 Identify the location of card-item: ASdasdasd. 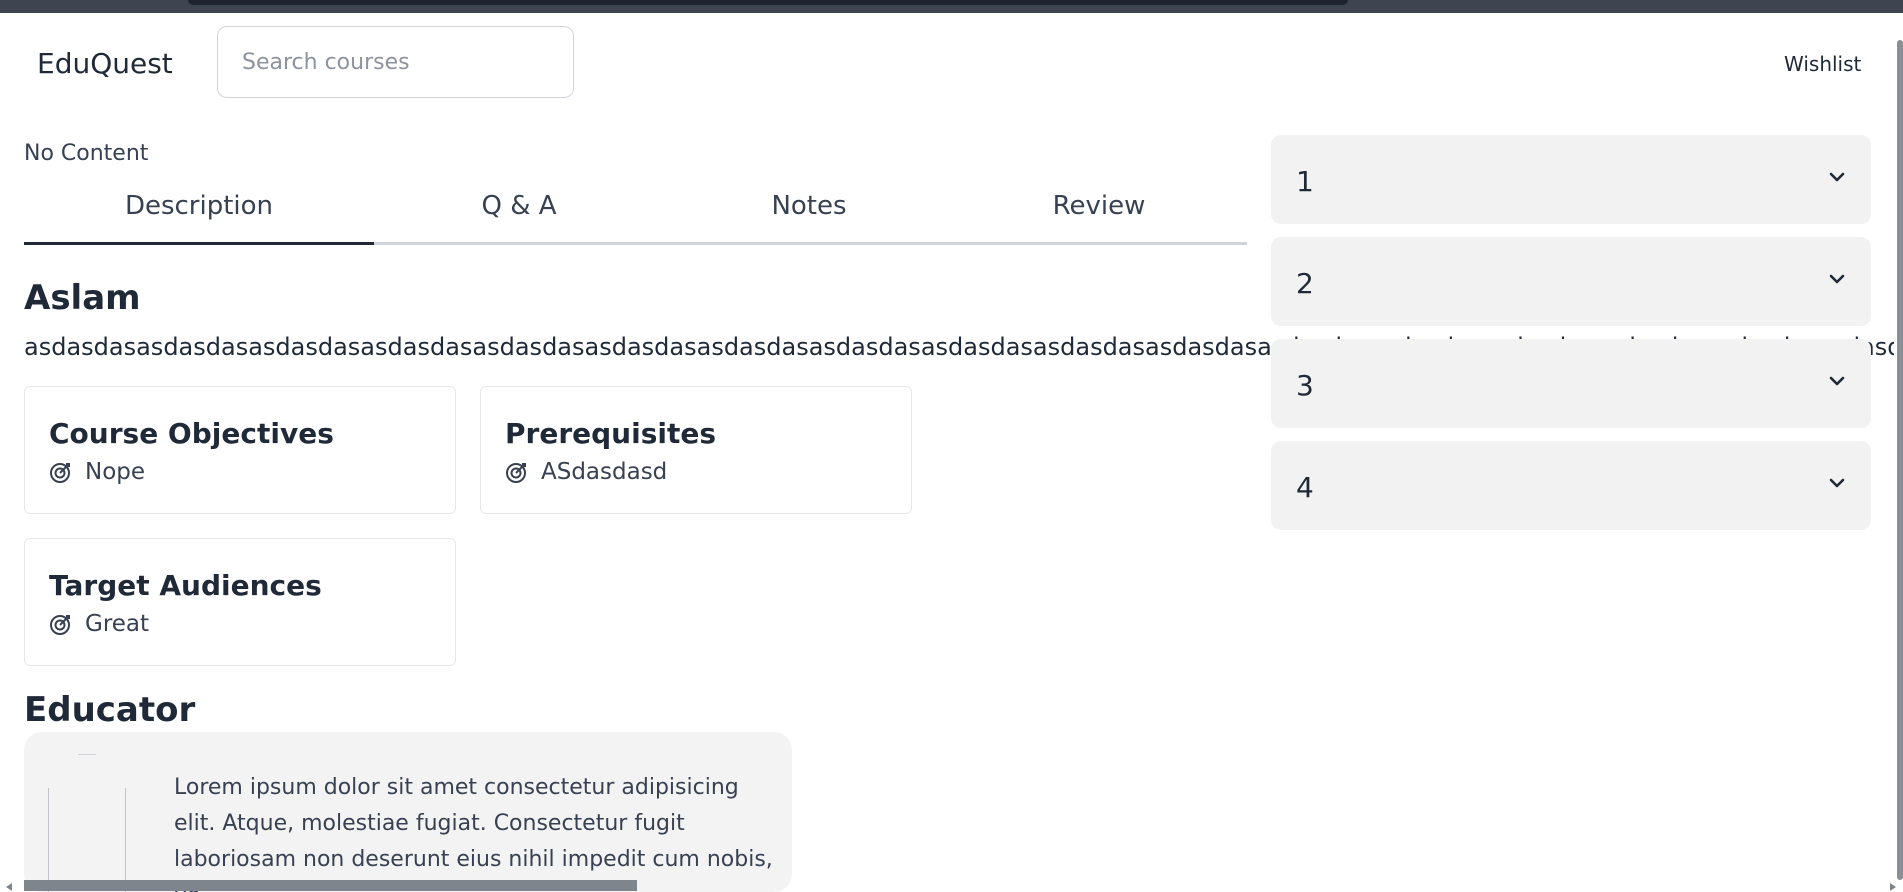
(586, 472).